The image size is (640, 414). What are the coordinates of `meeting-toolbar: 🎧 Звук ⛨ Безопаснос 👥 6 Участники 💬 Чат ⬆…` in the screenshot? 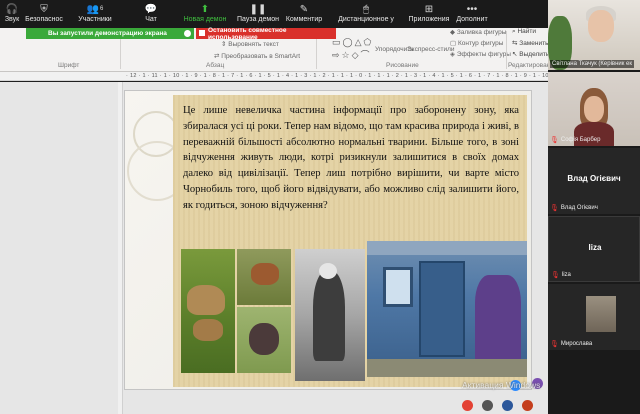 It's located at (274, 14).